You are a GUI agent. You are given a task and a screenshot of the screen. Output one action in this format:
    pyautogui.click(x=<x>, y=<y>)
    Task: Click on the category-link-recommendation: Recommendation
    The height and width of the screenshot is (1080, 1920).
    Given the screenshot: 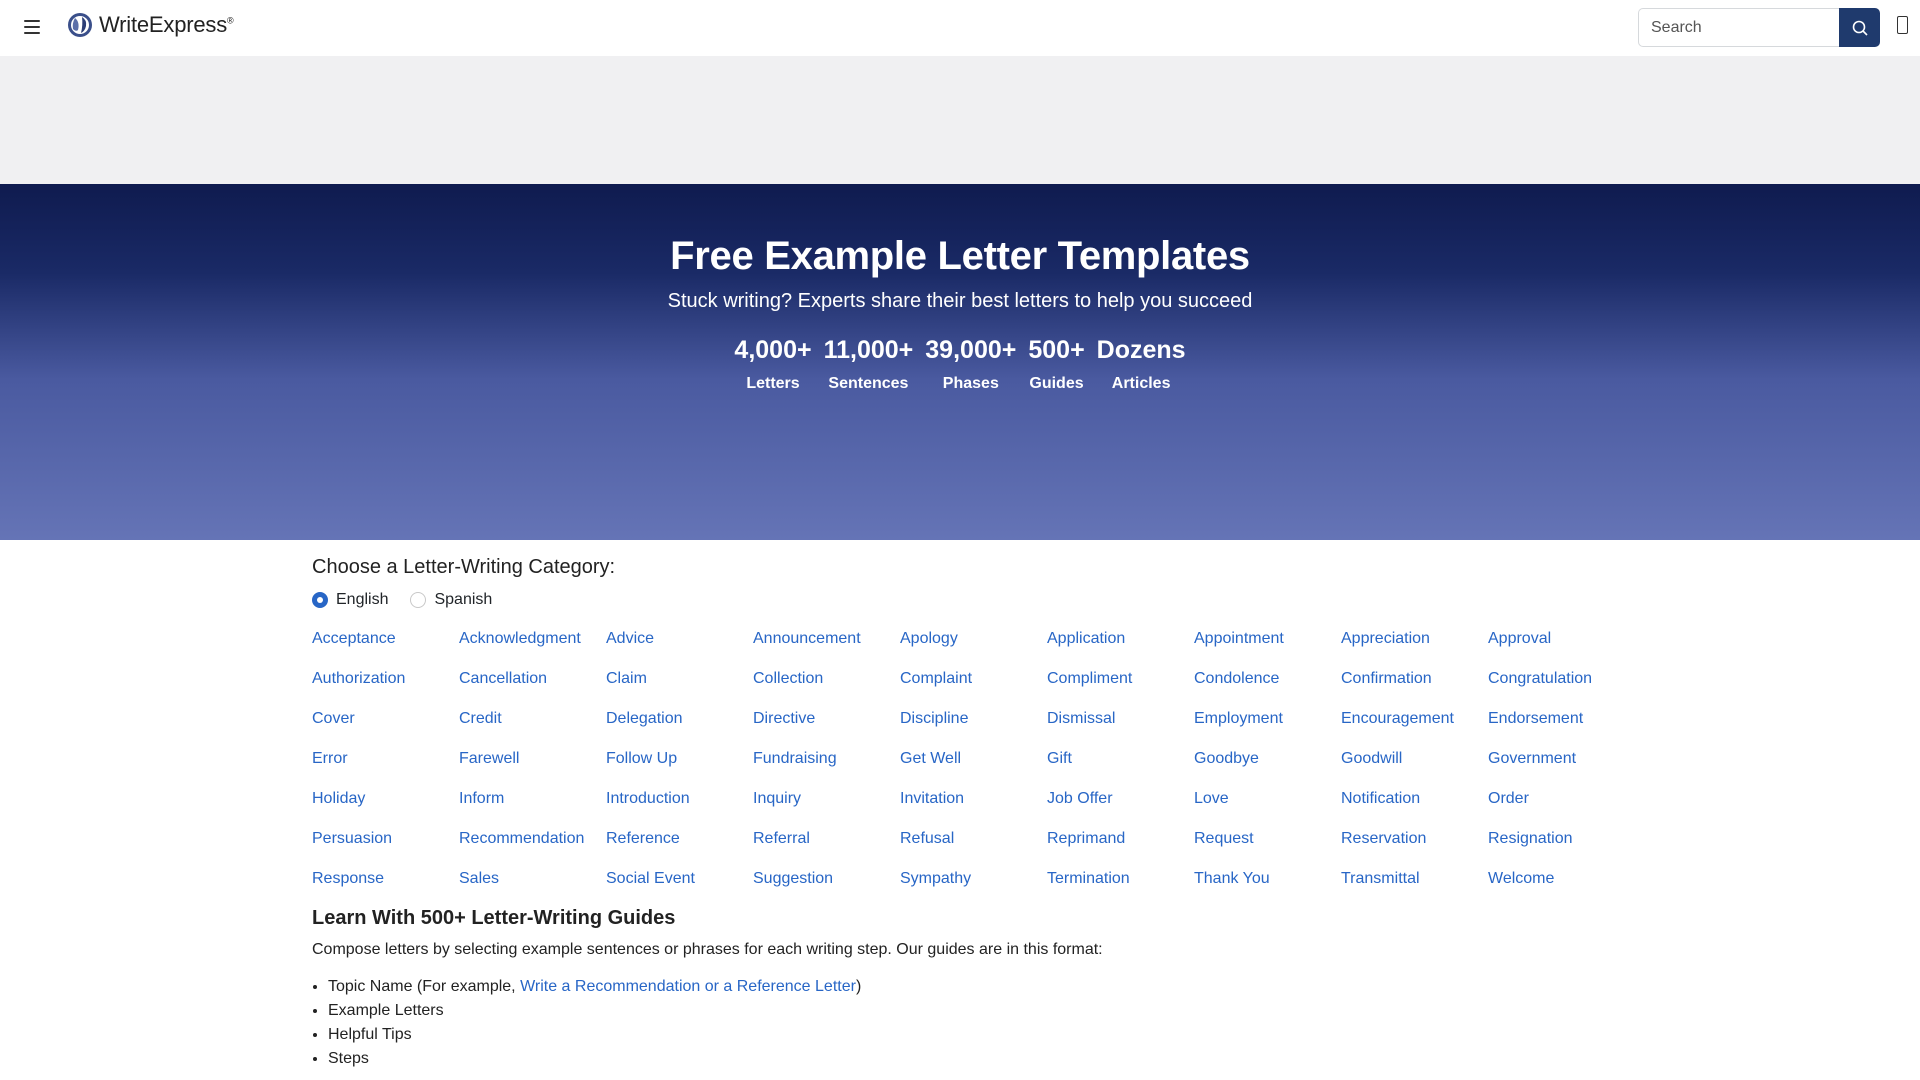 What is the action you would take?
    pyautogui.click(x=532, y=839)
    